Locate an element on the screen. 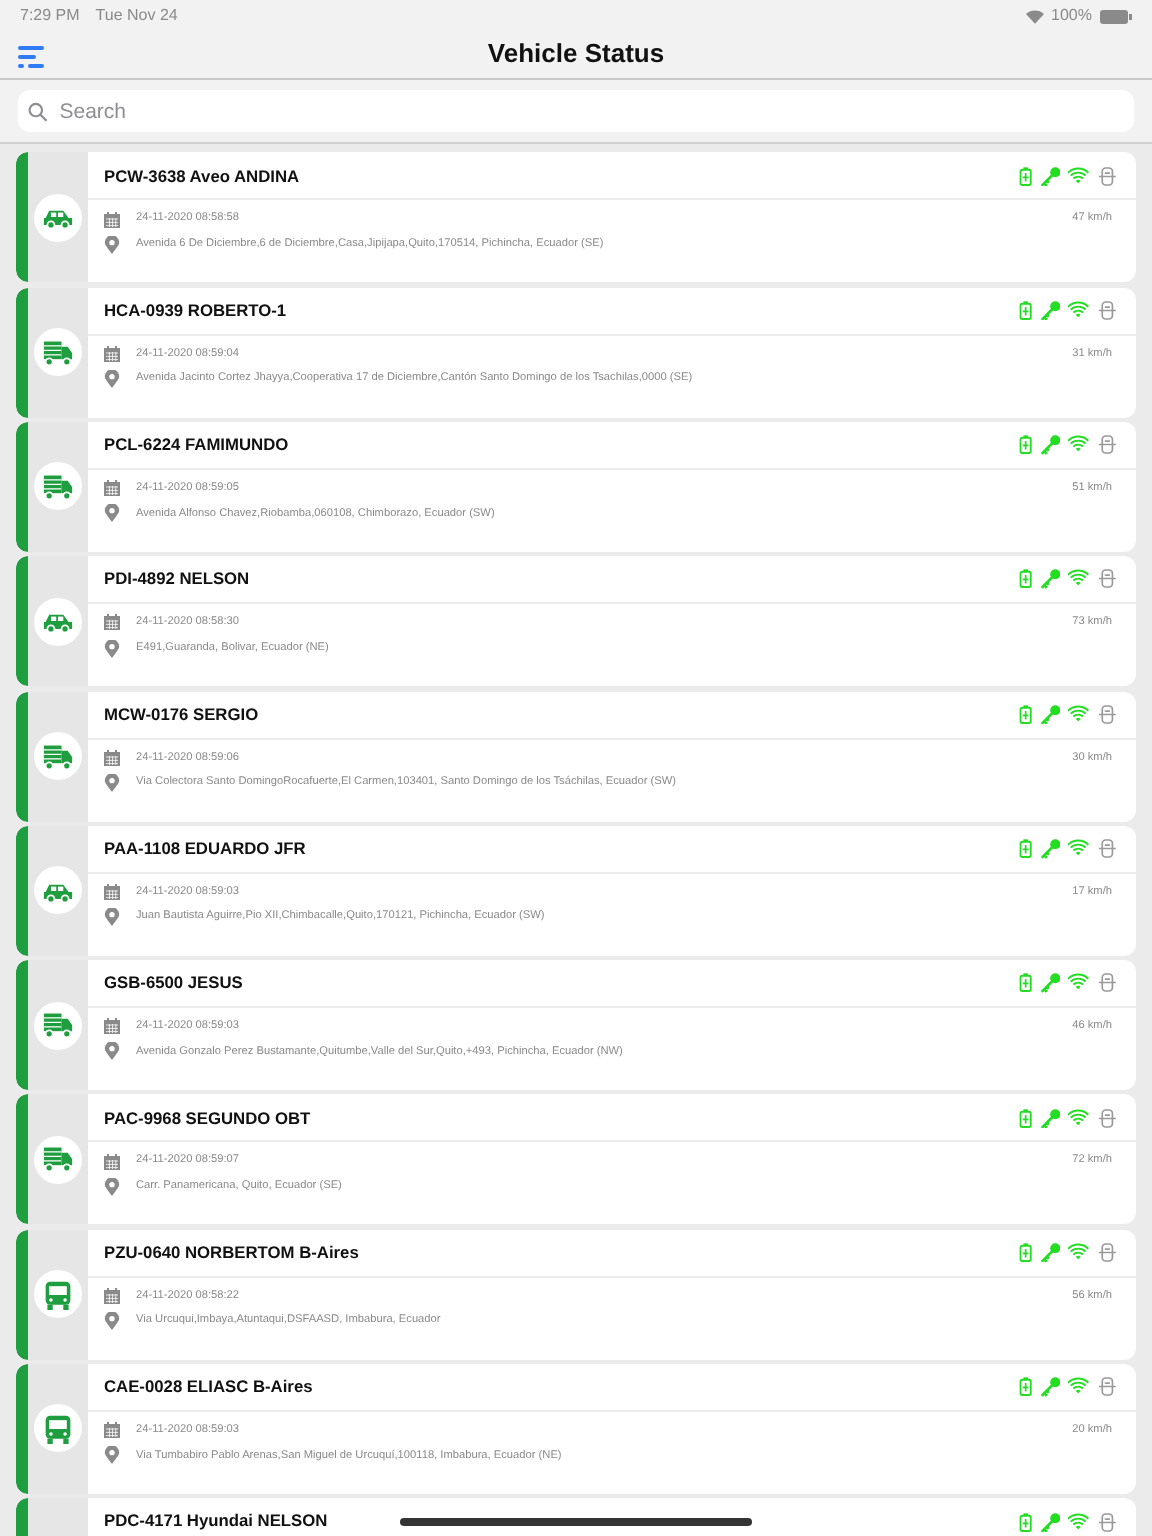 This screenshot has width=1152, height=1536. vehicle-name: PZU-0640 NORBERTOM B-Aires is located at coordinates (231, 1252).